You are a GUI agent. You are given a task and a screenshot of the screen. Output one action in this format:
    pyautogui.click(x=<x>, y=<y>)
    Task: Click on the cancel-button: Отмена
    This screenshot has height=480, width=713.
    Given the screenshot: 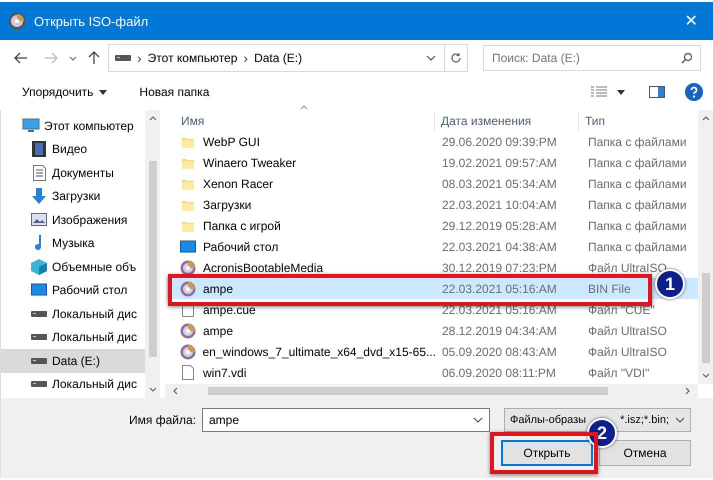 What is the action you would take?
    pyautogui.click(x=645, y=453)
    